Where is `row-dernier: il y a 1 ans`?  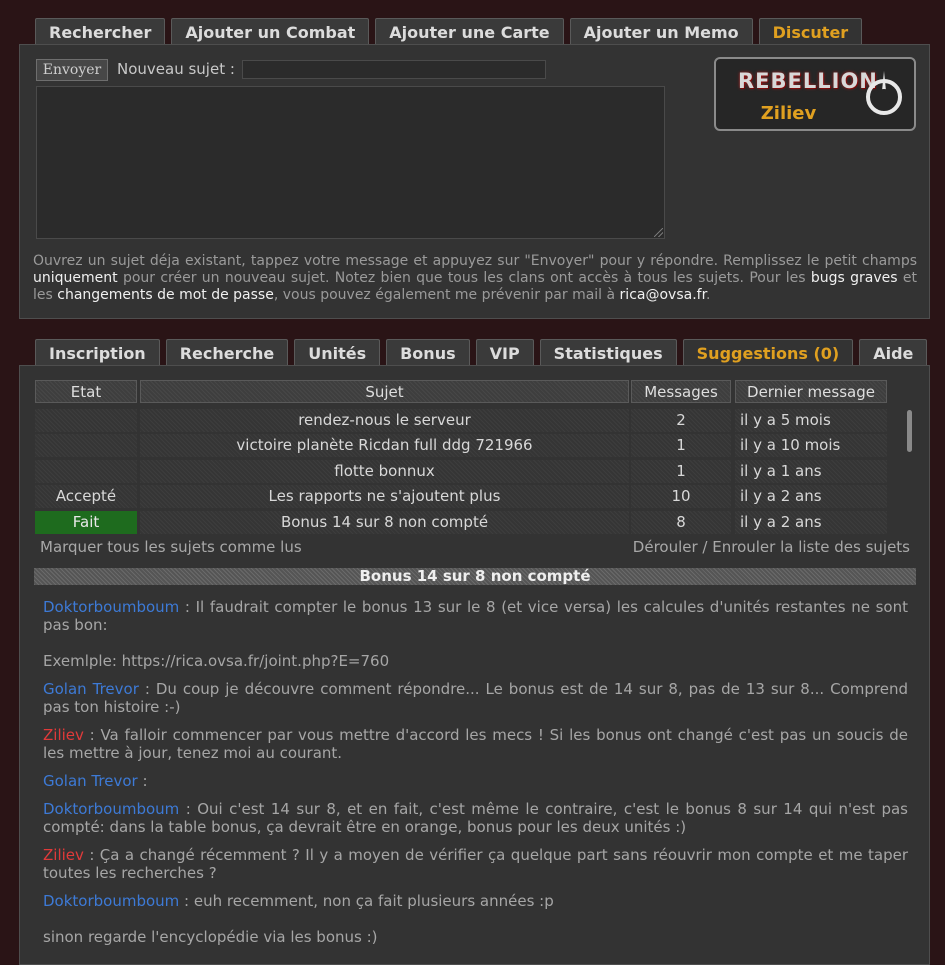 row-dernier: il y a 1 ans is located at coordinates (811, 471).